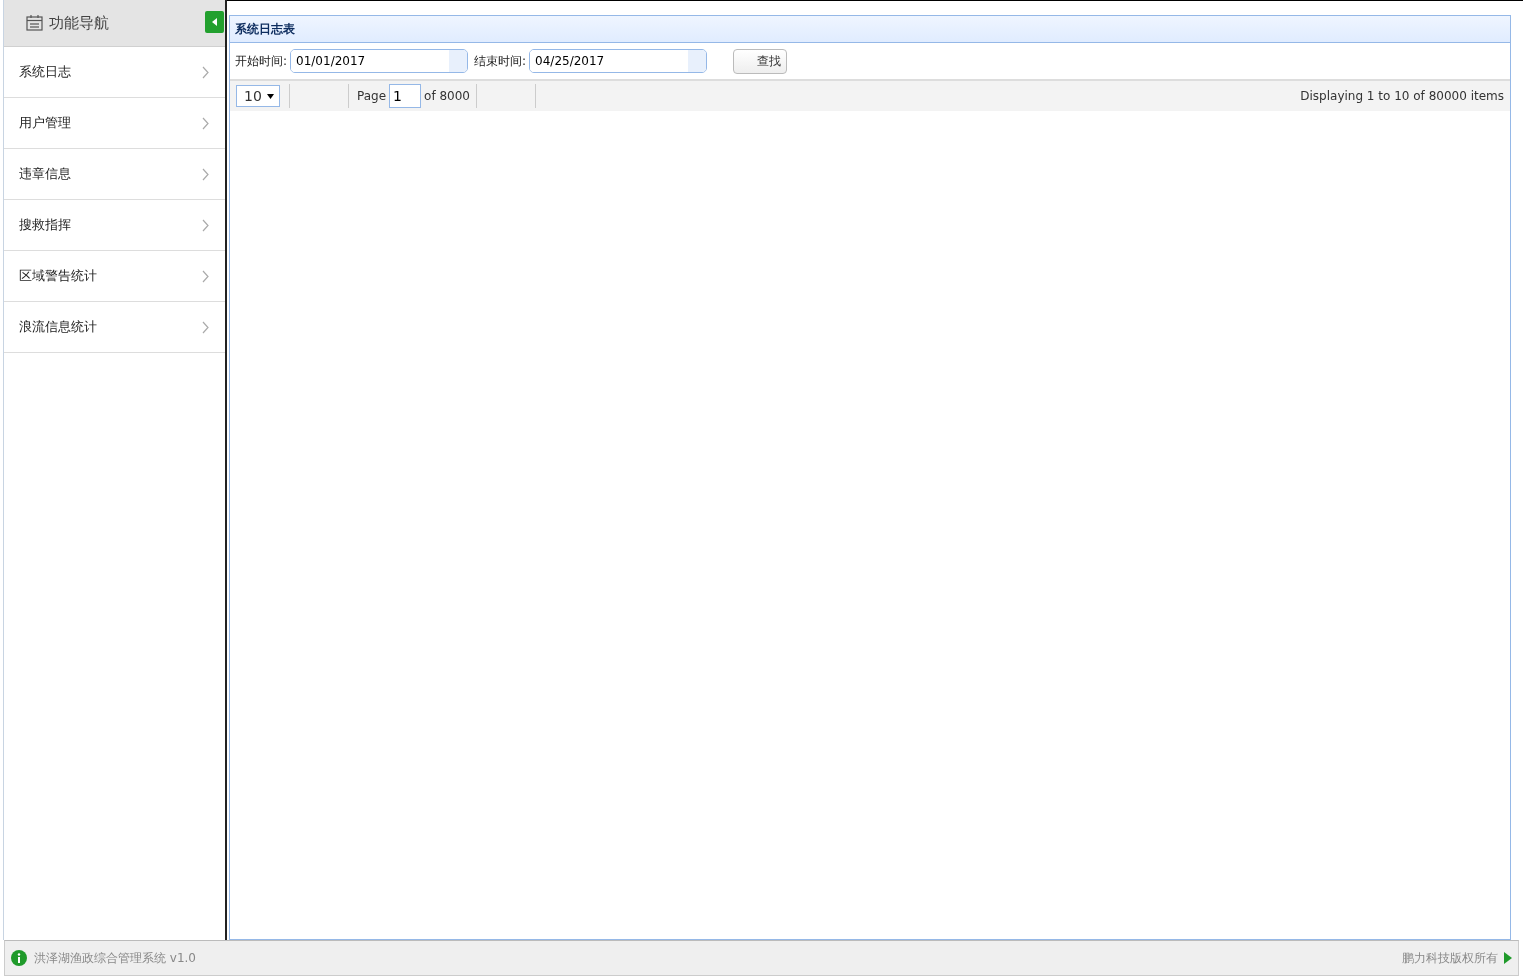  What do you see at coordinates (114, 123) in the screenshot?
I see `nav-item: 用户管理` at bounding box center [114, 123].